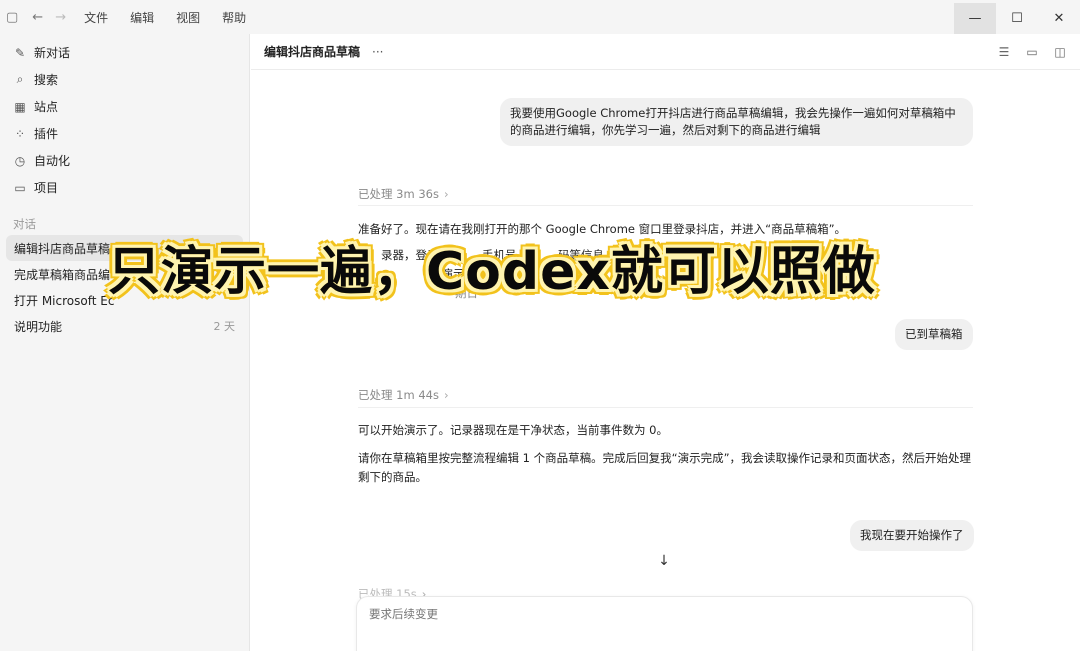 This screenshot has width=1080, height=651. I want to click on sidebar-item-automation: ◷ 自动化, so click(124, 160).